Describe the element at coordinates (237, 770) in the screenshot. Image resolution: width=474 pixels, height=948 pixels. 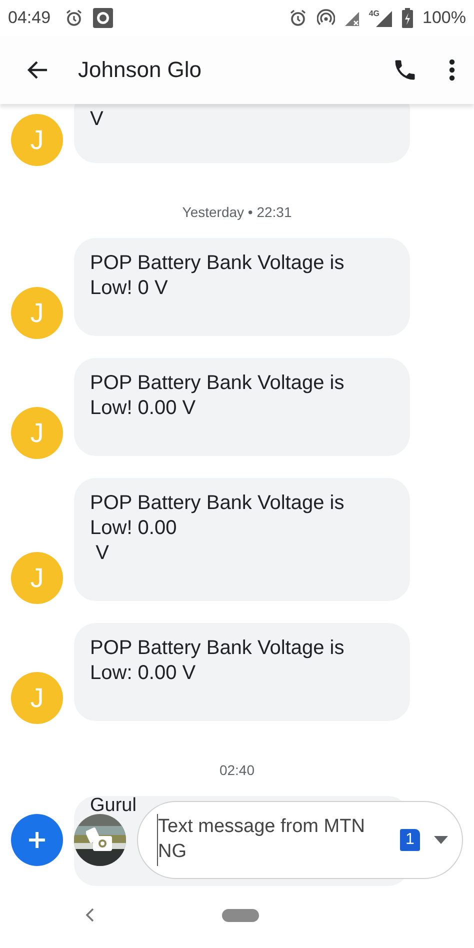
I see `timestamp: 02:40` at that location.